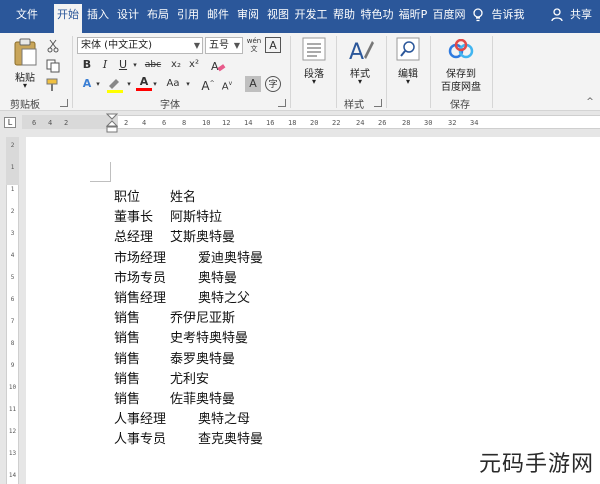 The width and height of the screenshot is (600, 484). I want to click on copy-icon, so click(53, 66).